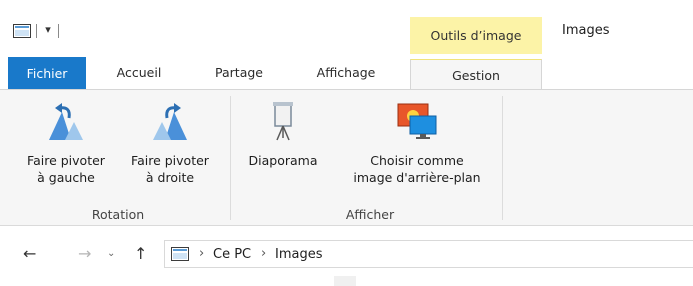 Image resolution: width=693 pixels, height=286 pixels. What do you see at coordinates (111, 253) in the screenshot?
I see `recent-locations-chevron-icon: ⌄` at bounding box center [111, 253].